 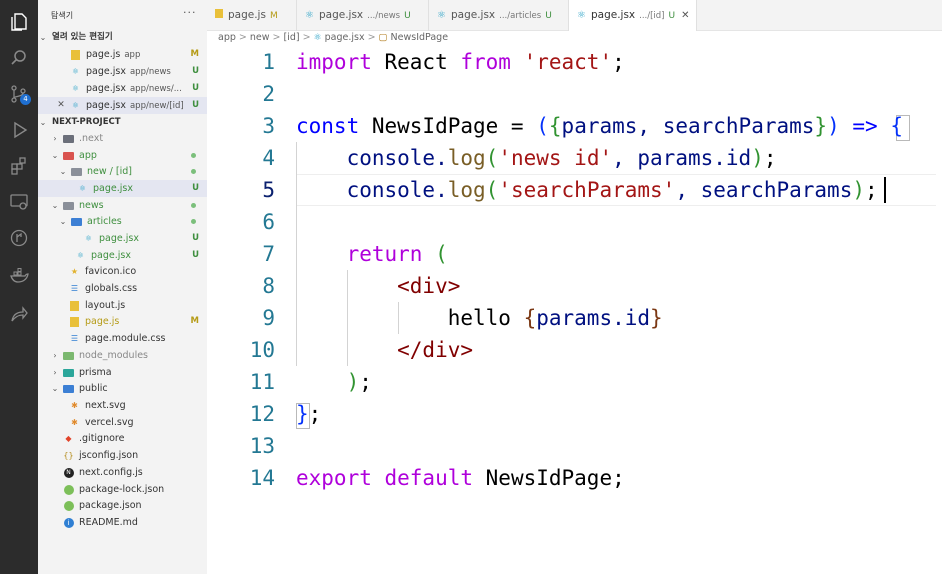 What do you see at coordinates (122, 372) in the screenshot?
I see `tree-folder-prisma: › prisma` at bounding box center [122, 372].